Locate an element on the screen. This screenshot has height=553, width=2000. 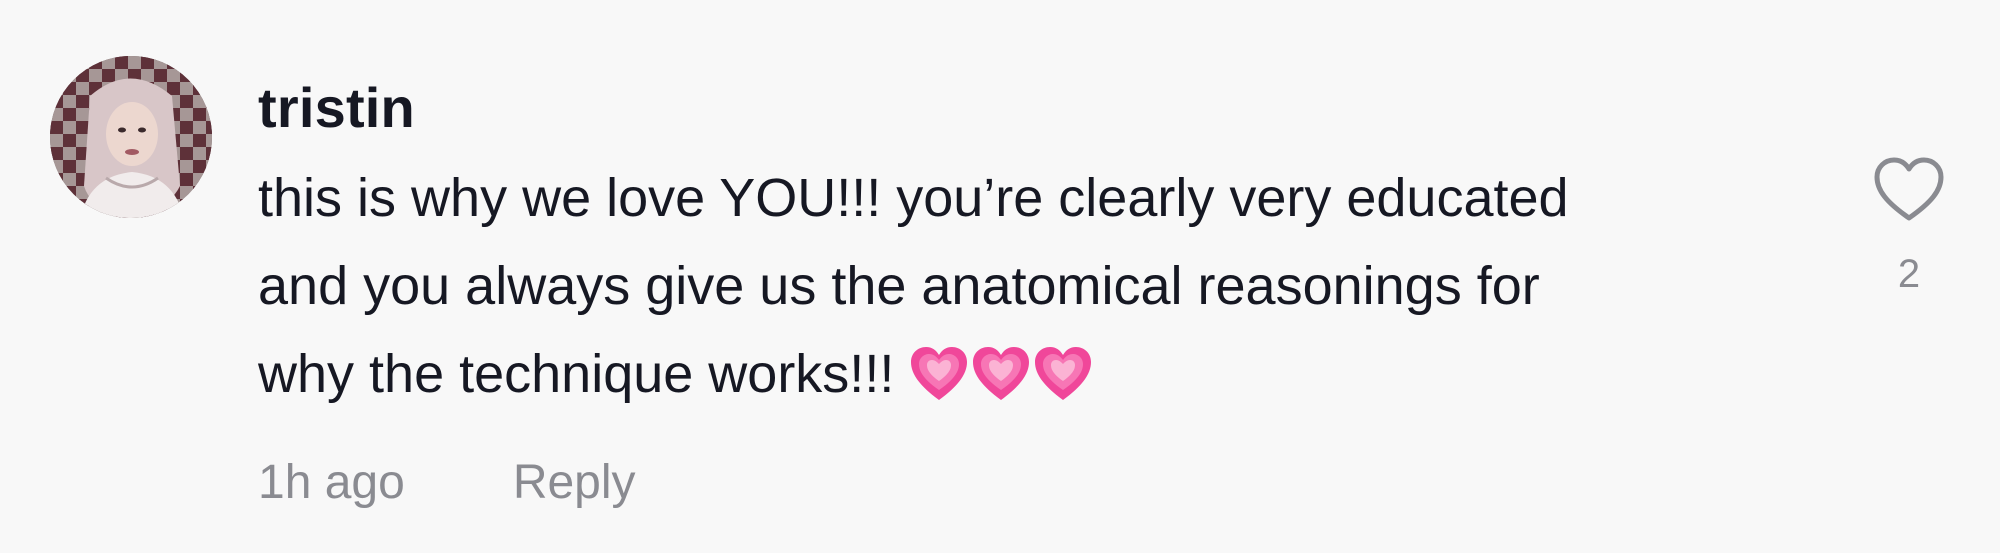
avatar-image is located at coordinates (131, 137).